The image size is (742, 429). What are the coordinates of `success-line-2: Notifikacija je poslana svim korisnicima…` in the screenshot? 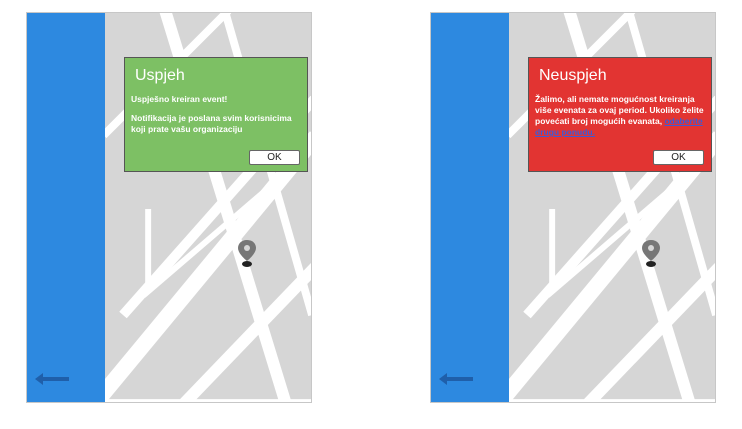 It's located at (211, 123).